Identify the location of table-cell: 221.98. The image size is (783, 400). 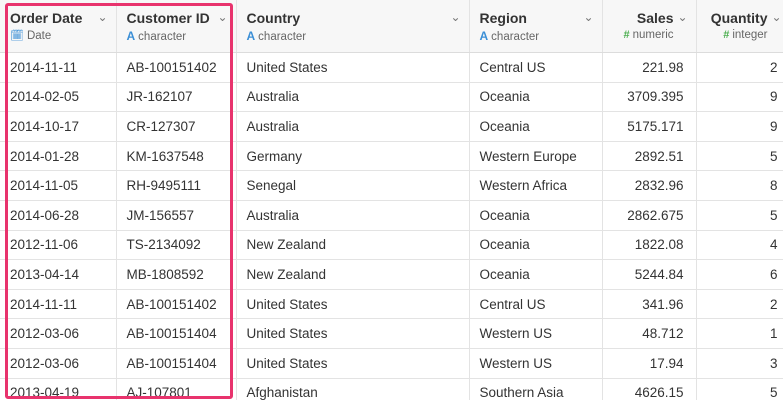
(649, 67).